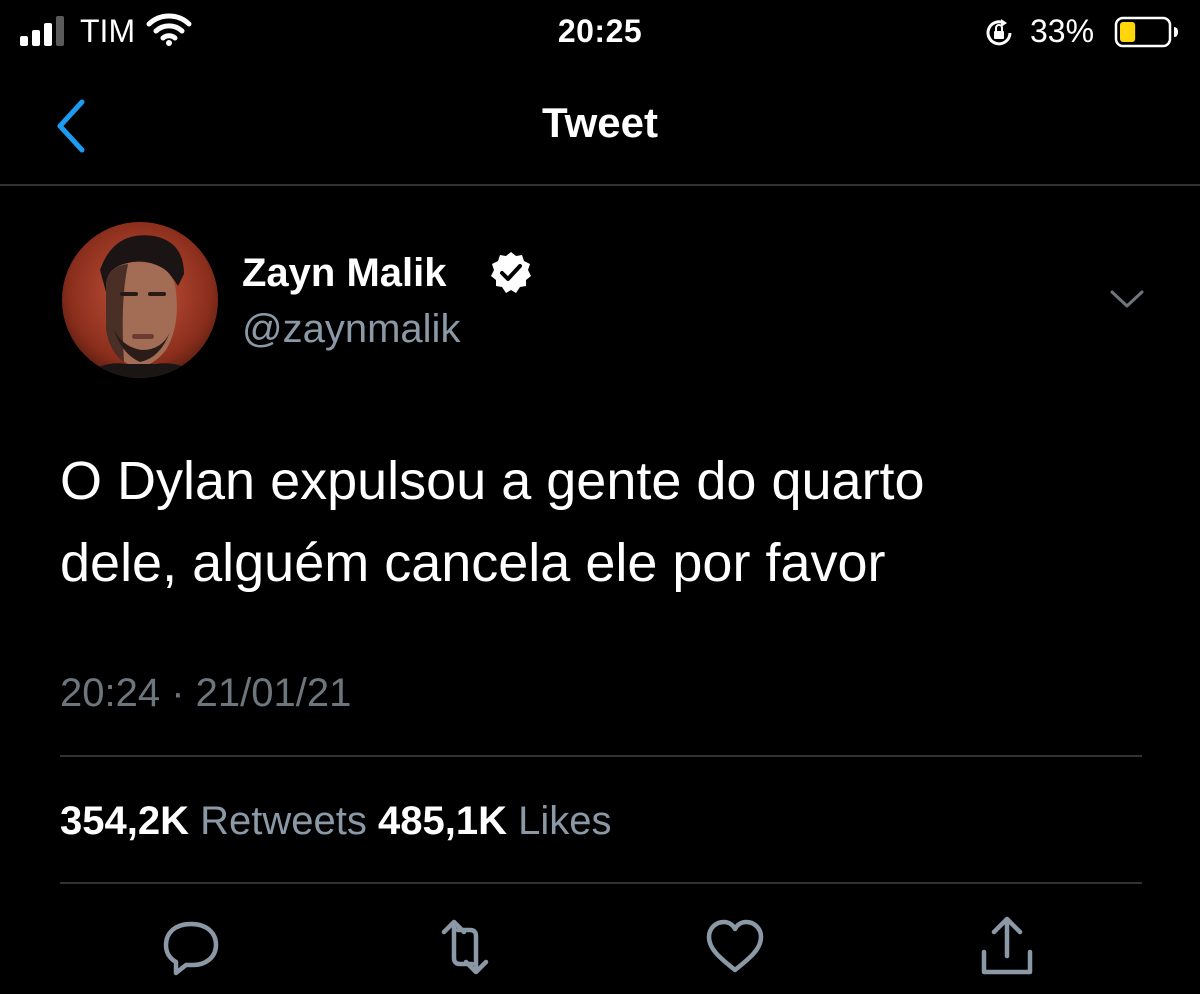  I want to click on chevron-down-icon, so click(1127, 300).